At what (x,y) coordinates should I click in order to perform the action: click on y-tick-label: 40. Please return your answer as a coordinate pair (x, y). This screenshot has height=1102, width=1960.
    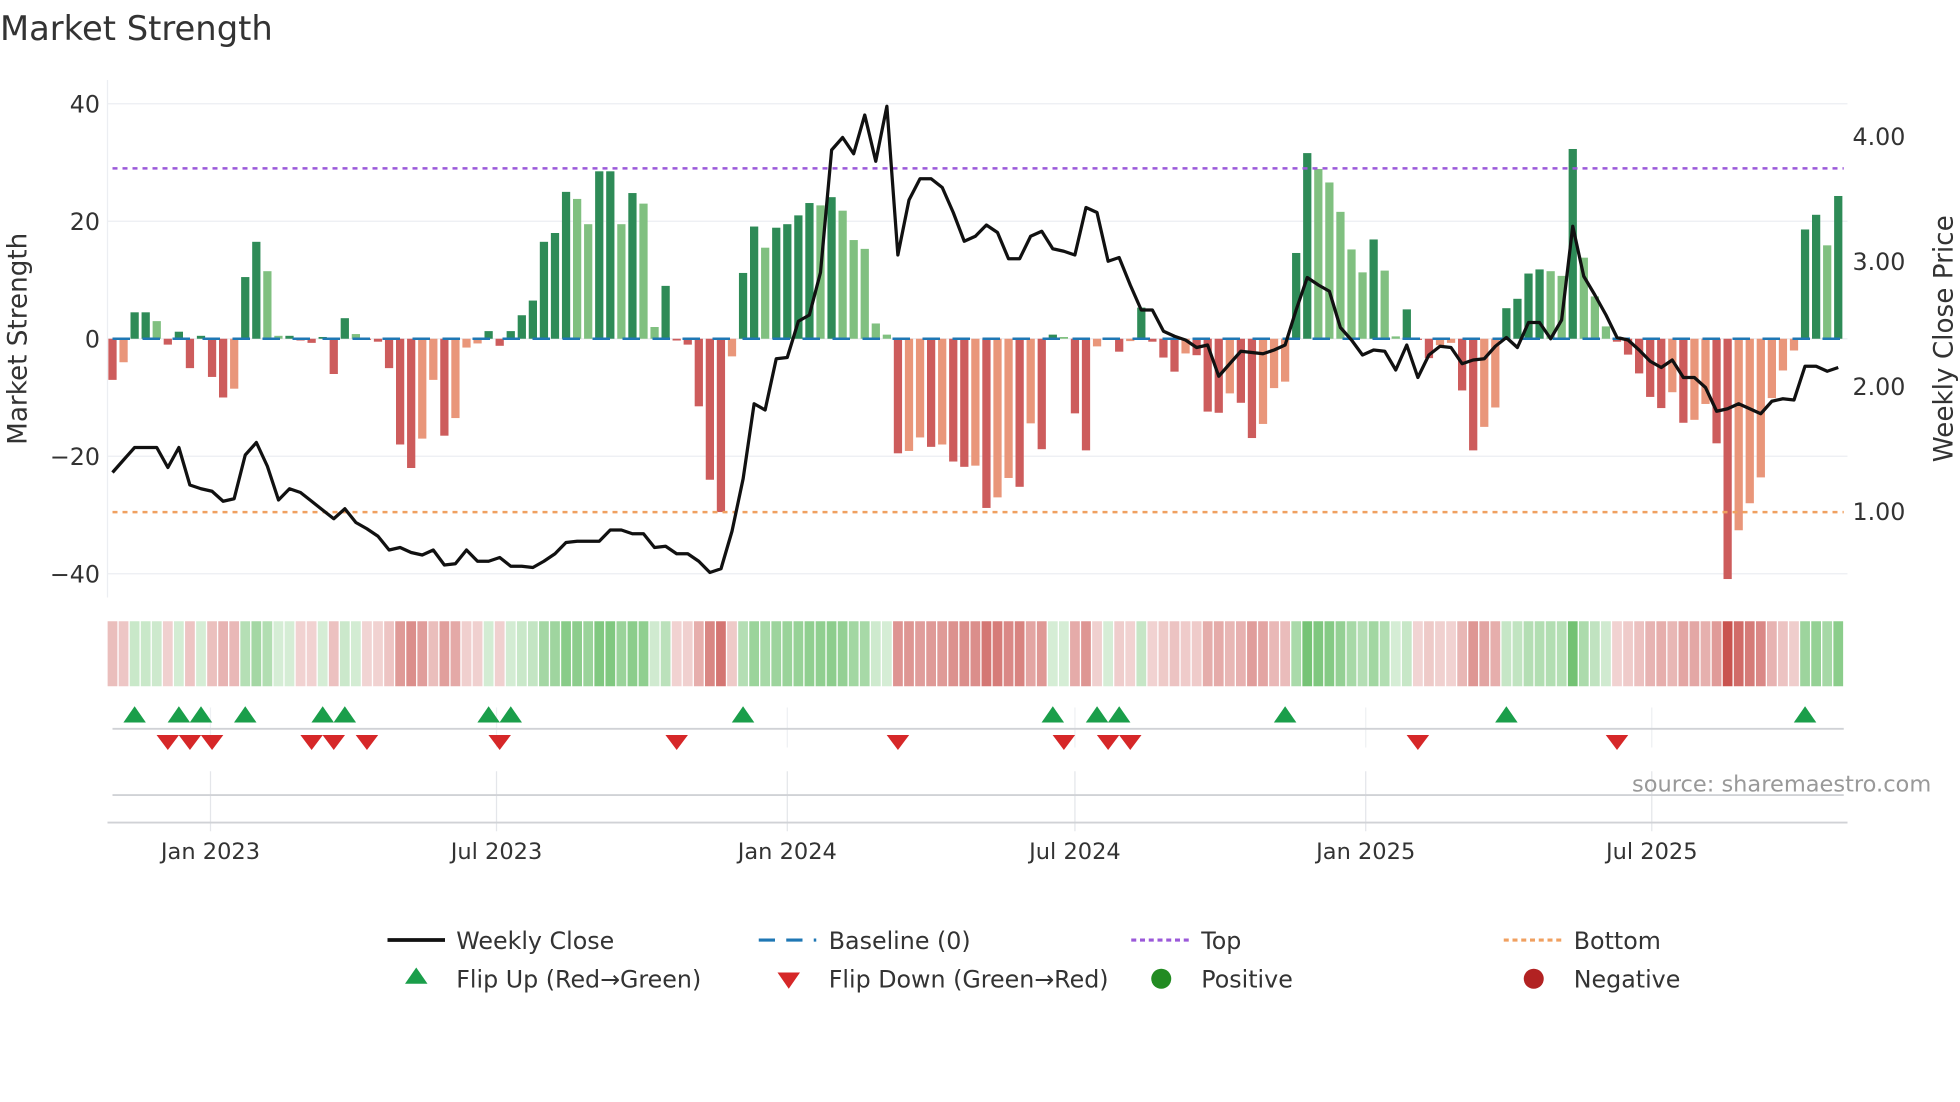
    Looking at the image, I should click on (85, 105).